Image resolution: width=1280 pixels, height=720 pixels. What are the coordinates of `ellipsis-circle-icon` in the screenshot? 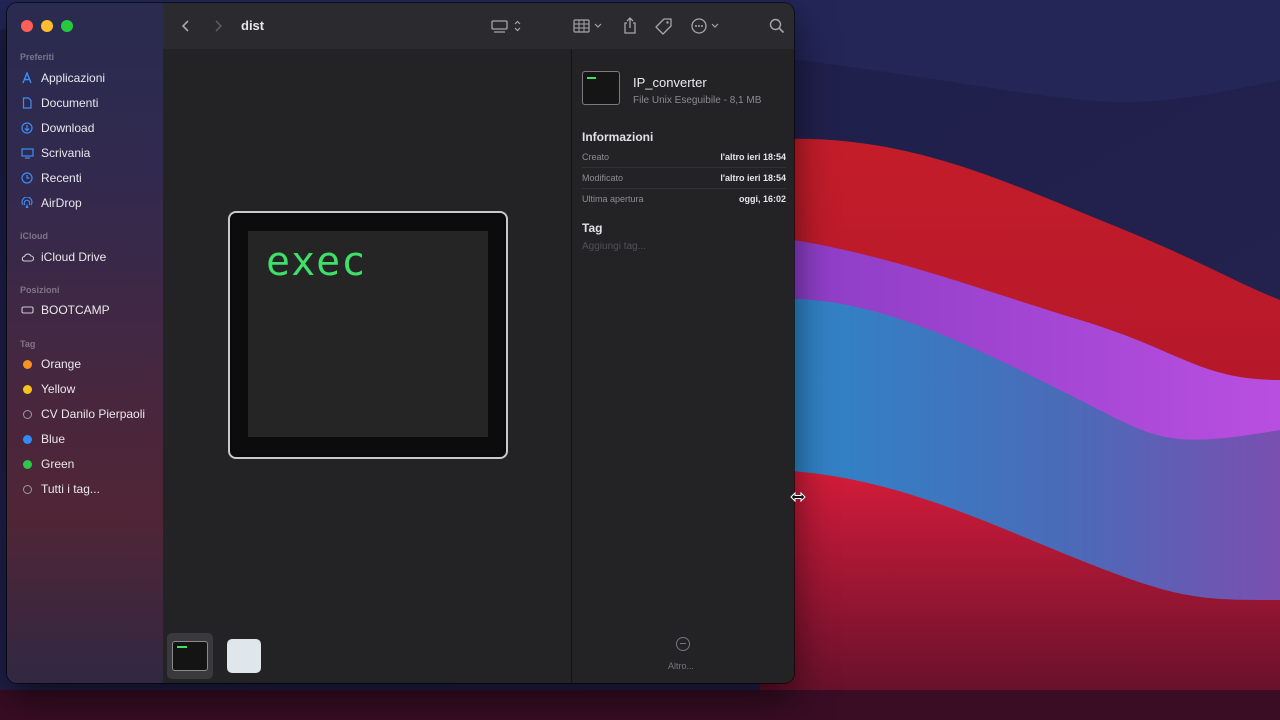 It's located at (705, 26).